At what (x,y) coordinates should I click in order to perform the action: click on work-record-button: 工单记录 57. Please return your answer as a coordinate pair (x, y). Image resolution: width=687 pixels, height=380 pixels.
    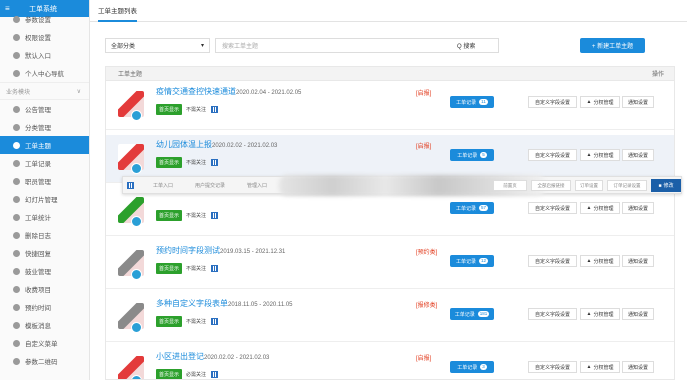
    Looking at the image, I should click on (472, 208).